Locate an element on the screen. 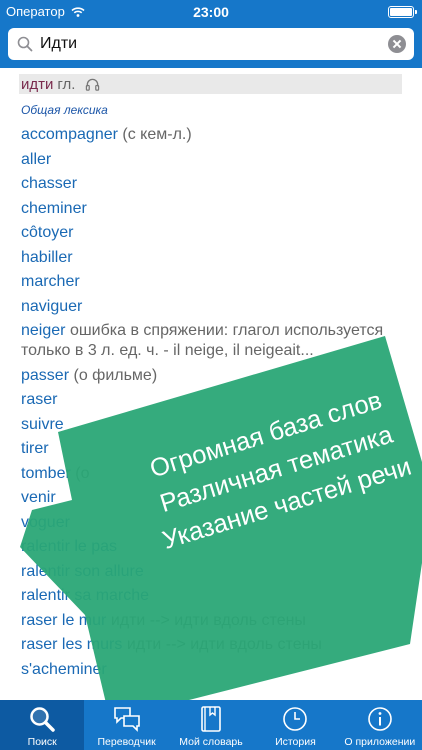 The height and width of the screenshot is (750, 422). translation-word: cheminer is located at coordinates (54, 208).